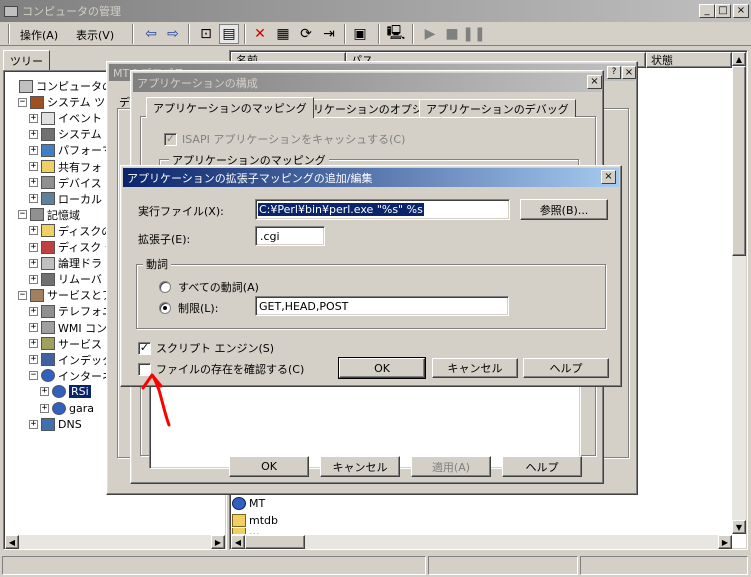 This screenshot has width=751, height=577. What do you see at coordinates (209, 287) in the screenshot?
I see `all-verbs-radio-row: すべての動詞(A)` at bounding box center [209, 287].